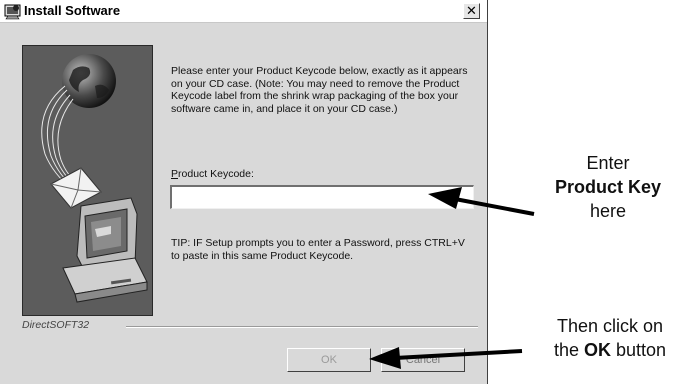  Describe the element at coordinates (56, 325) in the screenshot. I see `brand-label: DirectSOFT32` at that location.